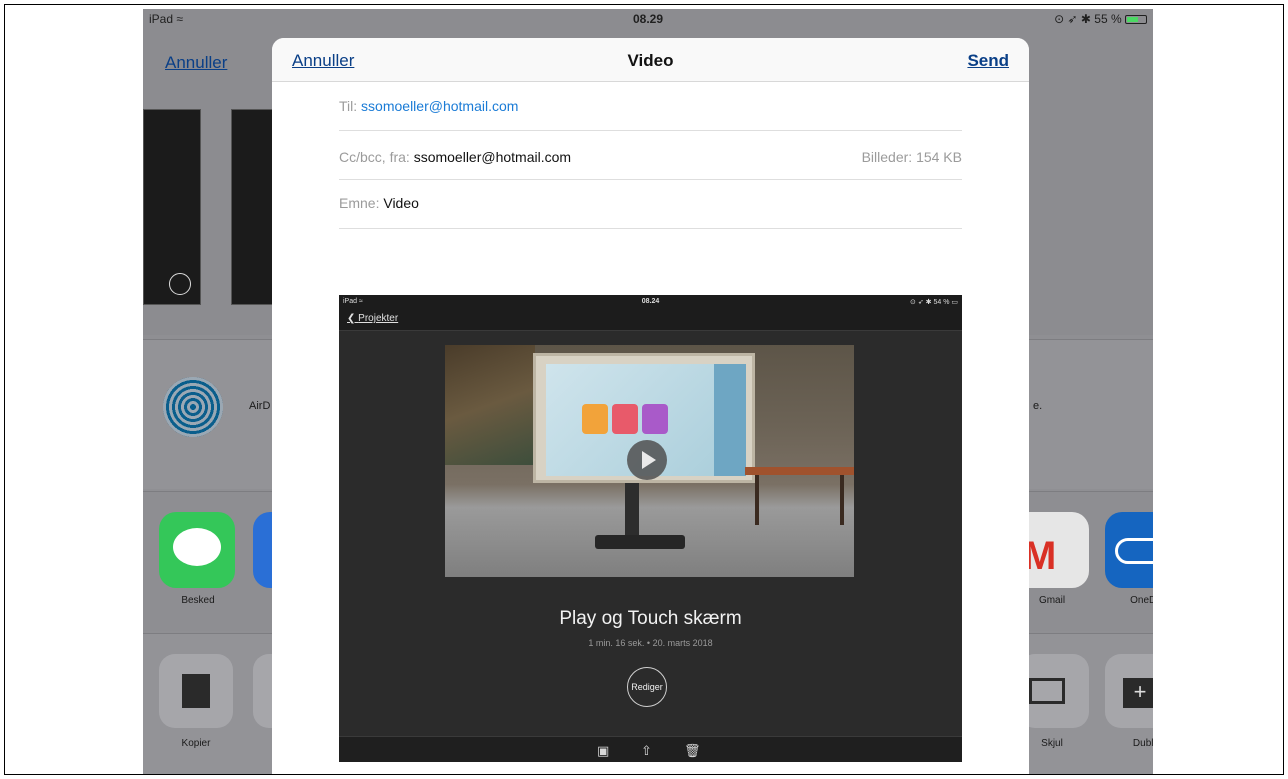  What do you see at coordinates (640, 542) in the screenshot?
I see `video-stand-base` at bounding box center [640, 542].